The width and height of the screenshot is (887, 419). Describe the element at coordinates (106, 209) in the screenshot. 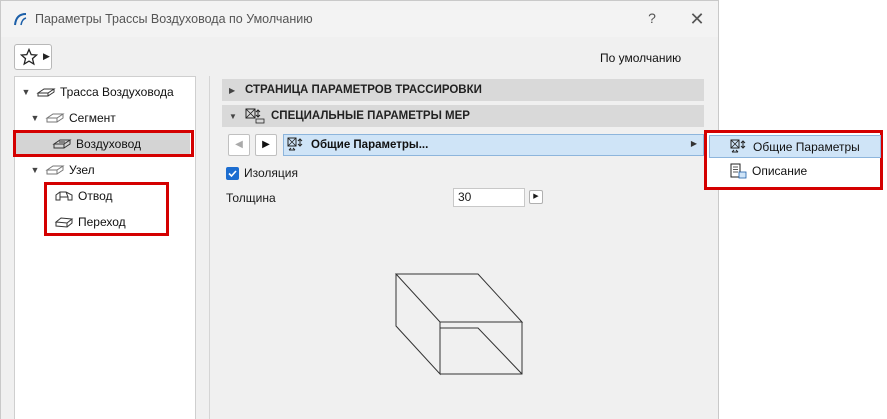

I see `fittings-highlight-box` at that location.